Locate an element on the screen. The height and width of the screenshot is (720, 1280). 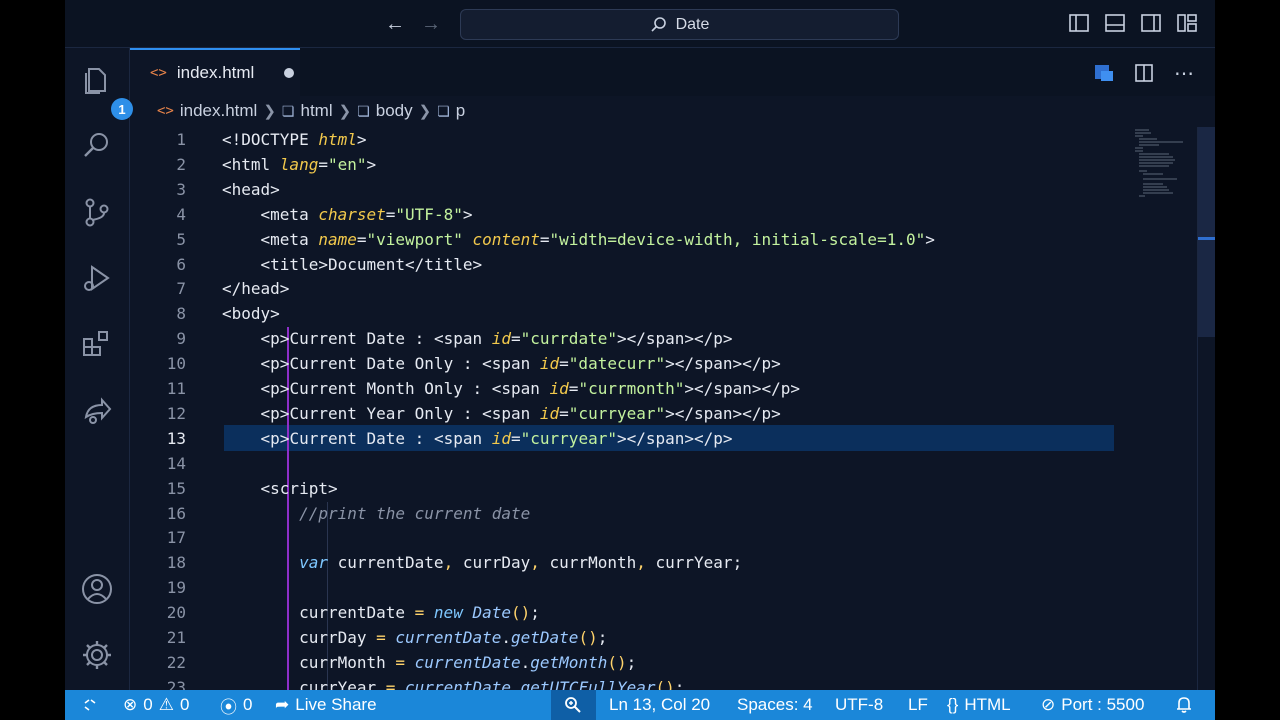
breadcrumb-html: html is located at coordinates (316, 111).